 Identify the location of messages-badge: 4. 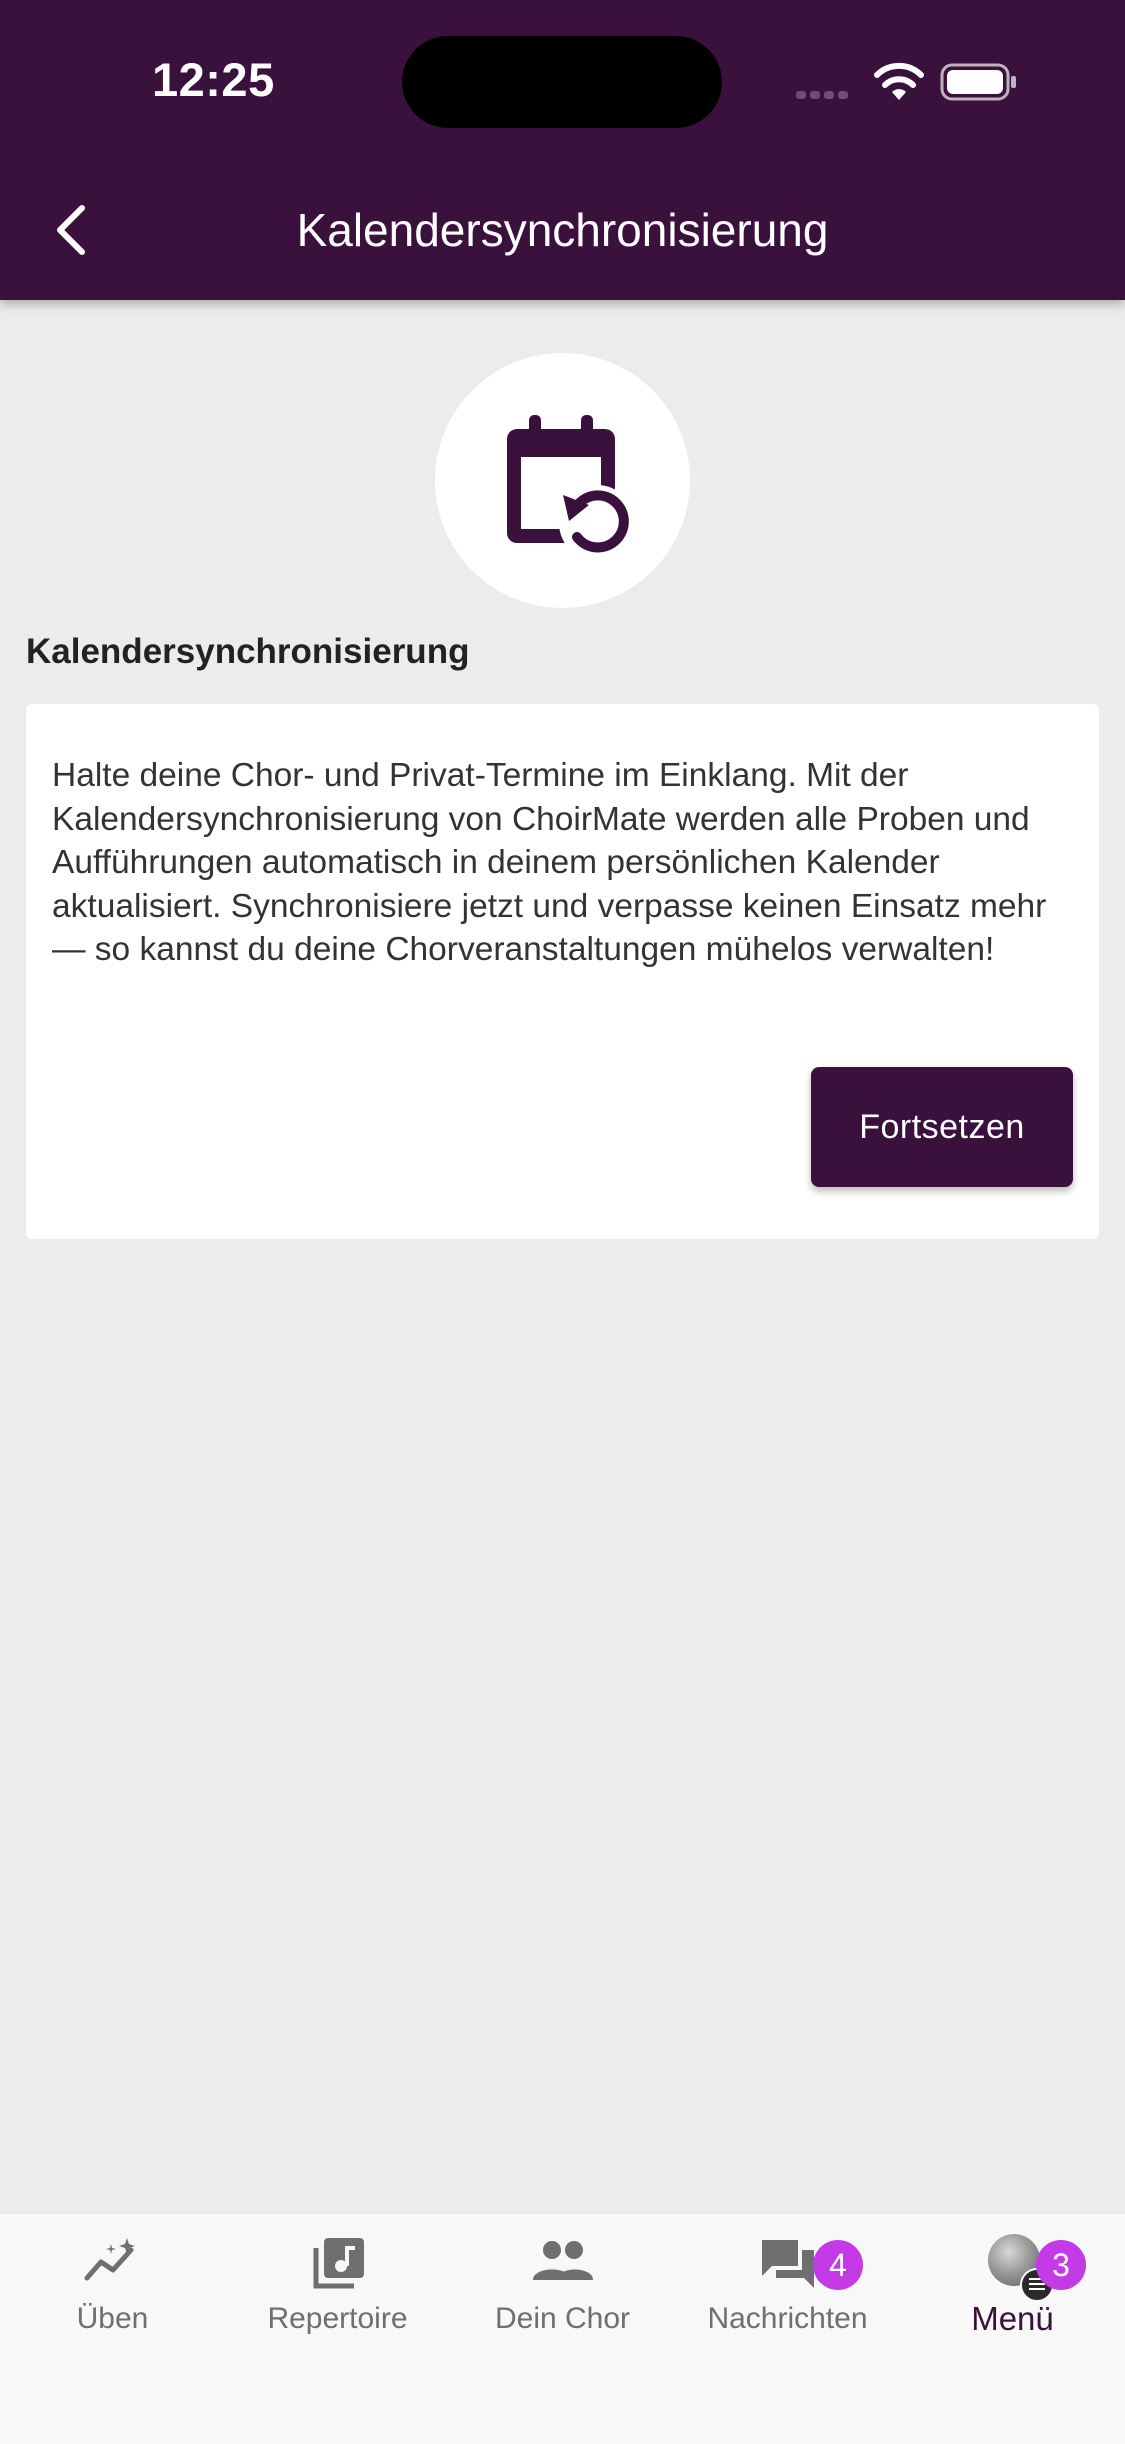
(838, 2265).